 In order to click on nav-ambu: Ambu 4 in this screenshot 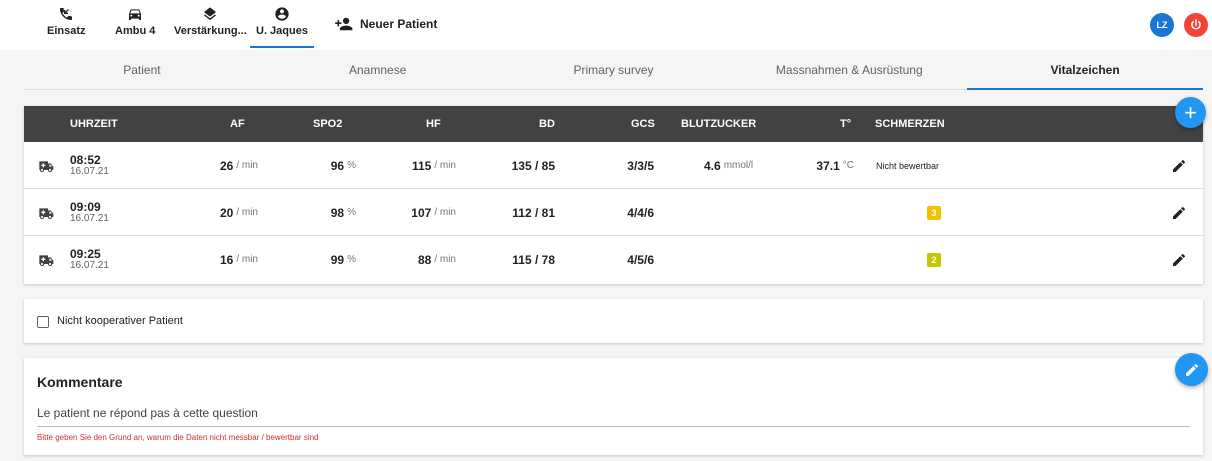, I will do `click(135, 27)`.